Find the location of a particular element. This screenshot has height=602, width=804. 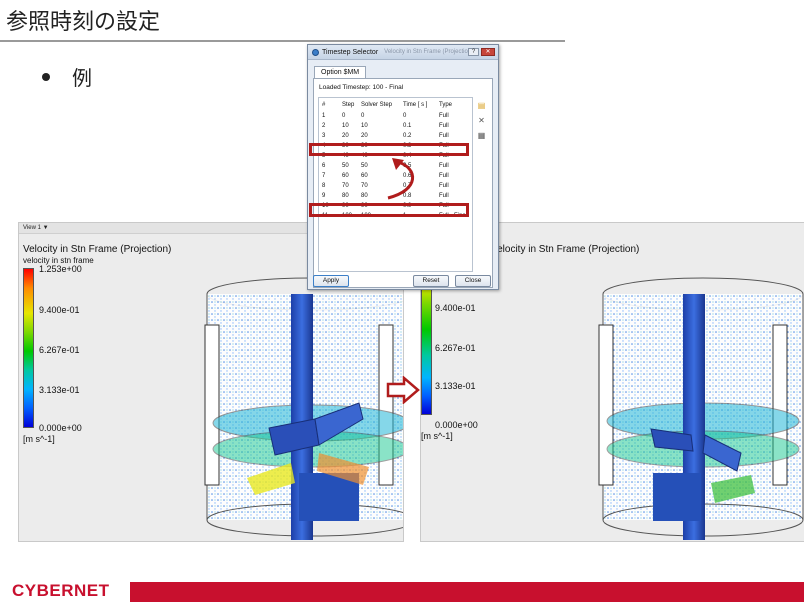

help-button: ? is located at coordinates (473, 52).